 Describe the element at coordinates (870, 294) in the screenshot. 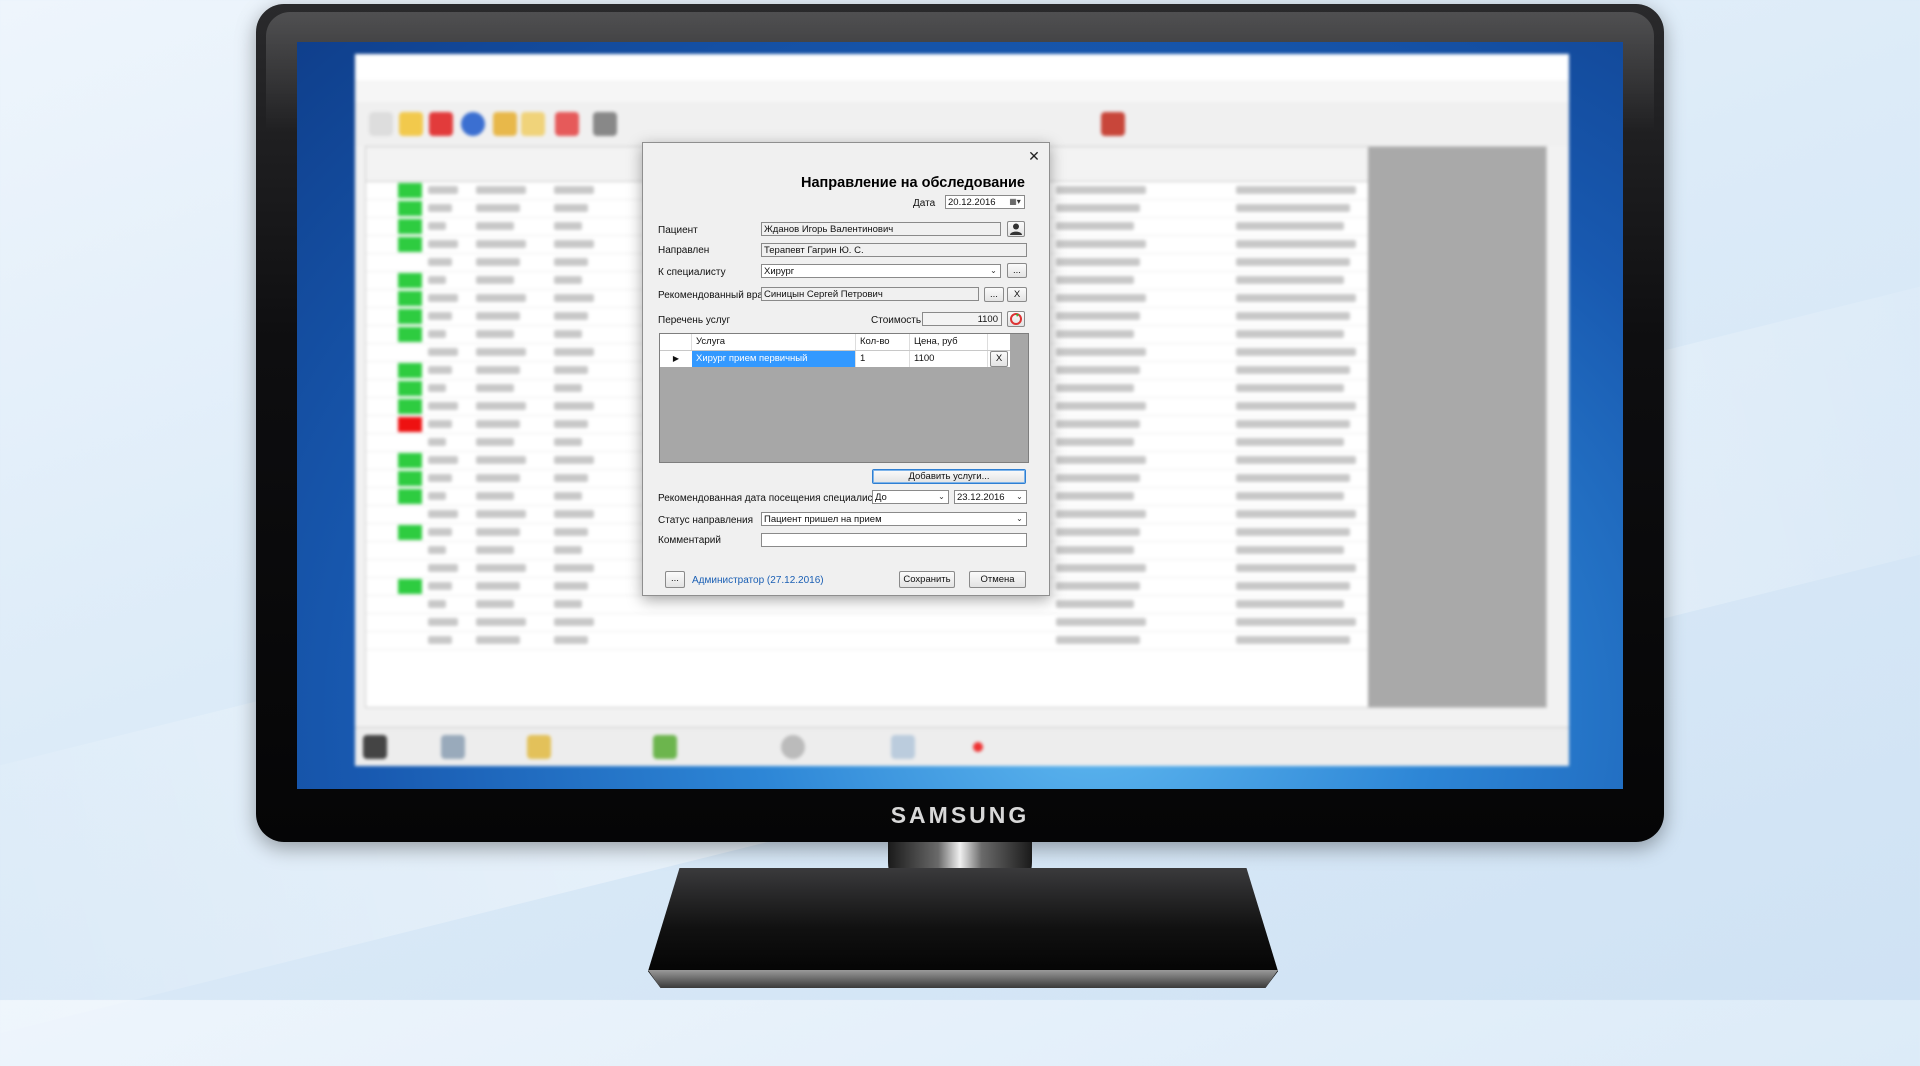

I see `recommended-doctor-field: Синицын Сергей Петрович` at that location.